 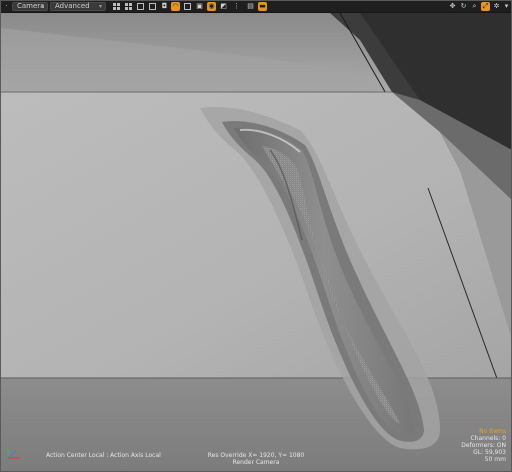 What do you see at coordinates (496, 6) in the screenshot?
I see `settings-icon: ✲` at bounding box center [496, 6].